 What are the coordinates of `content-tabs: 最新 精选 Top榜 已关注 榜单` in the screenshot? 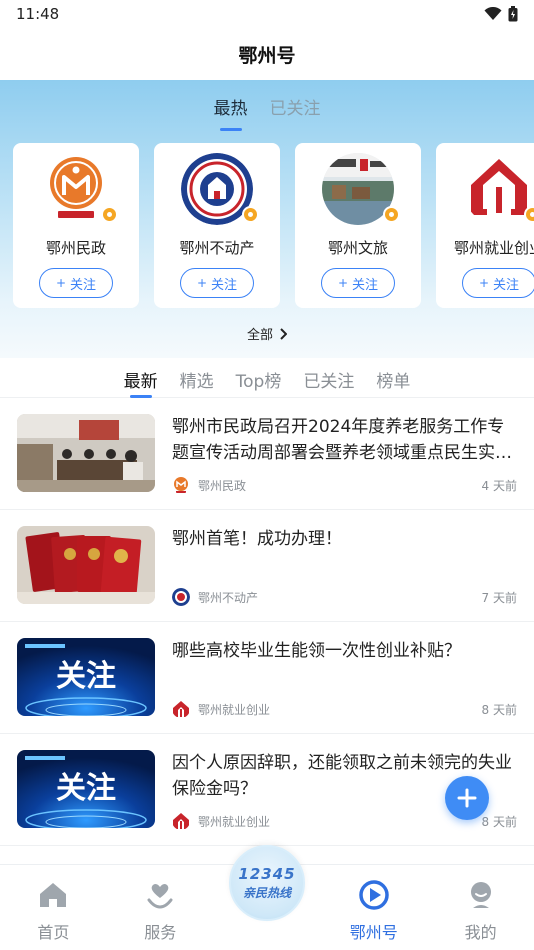 It's located at (267, 378).